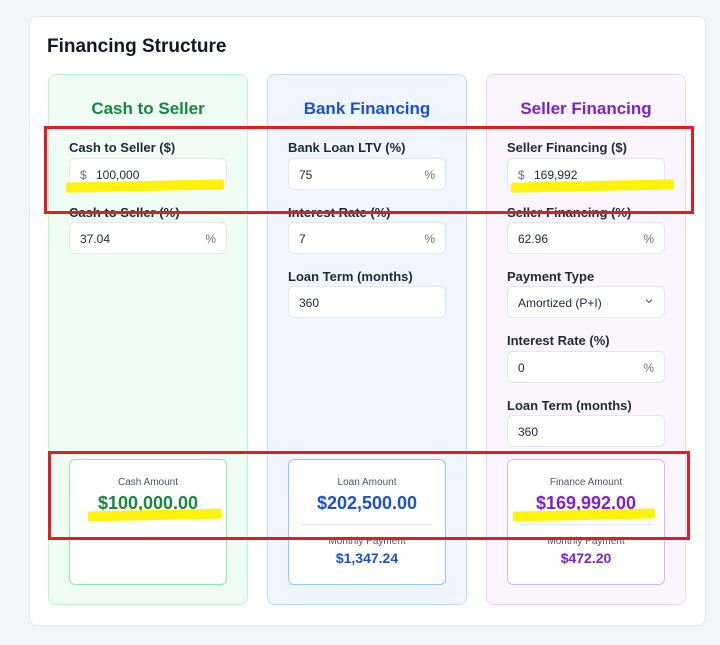 The height and width of the screenshot is (645, 720). Describe the element at coordinates (533, 239) in the screenshot. I see `seller-percent-value: 62.96` at that location.